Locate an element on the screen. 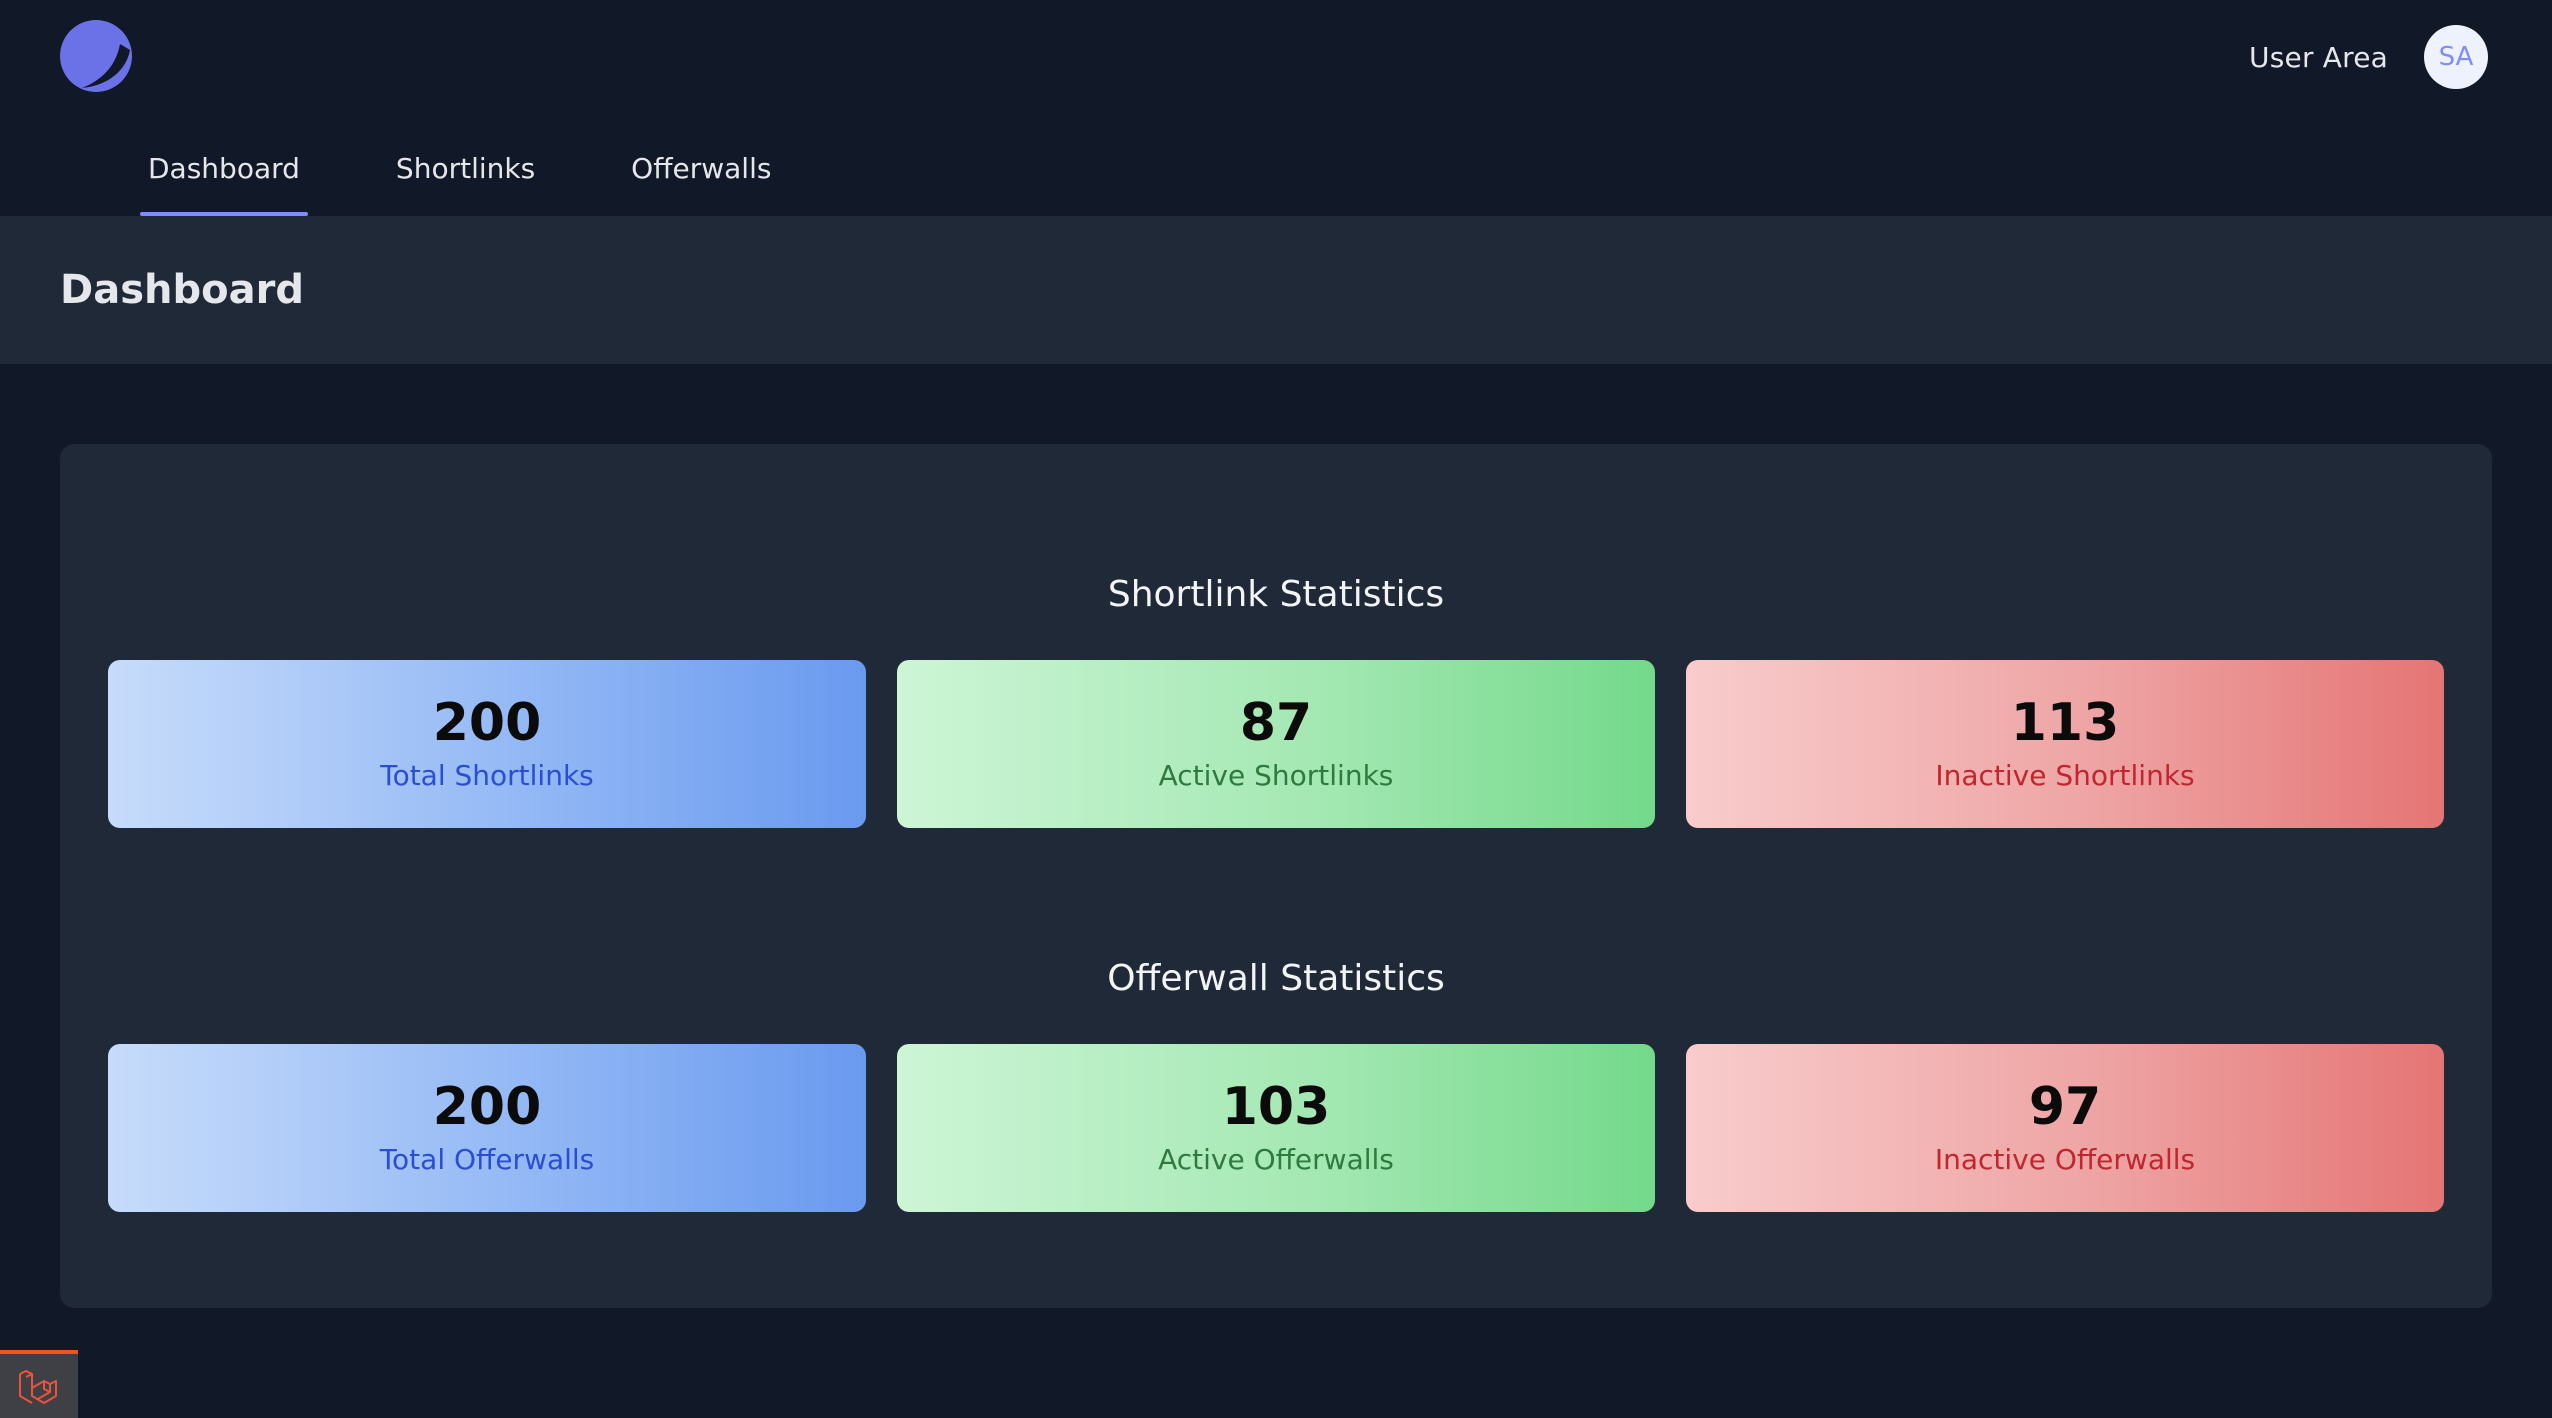 The width and height of the screenshot is (2552, 1418). debugbar-toggle is located at coordinates (39, 1384).